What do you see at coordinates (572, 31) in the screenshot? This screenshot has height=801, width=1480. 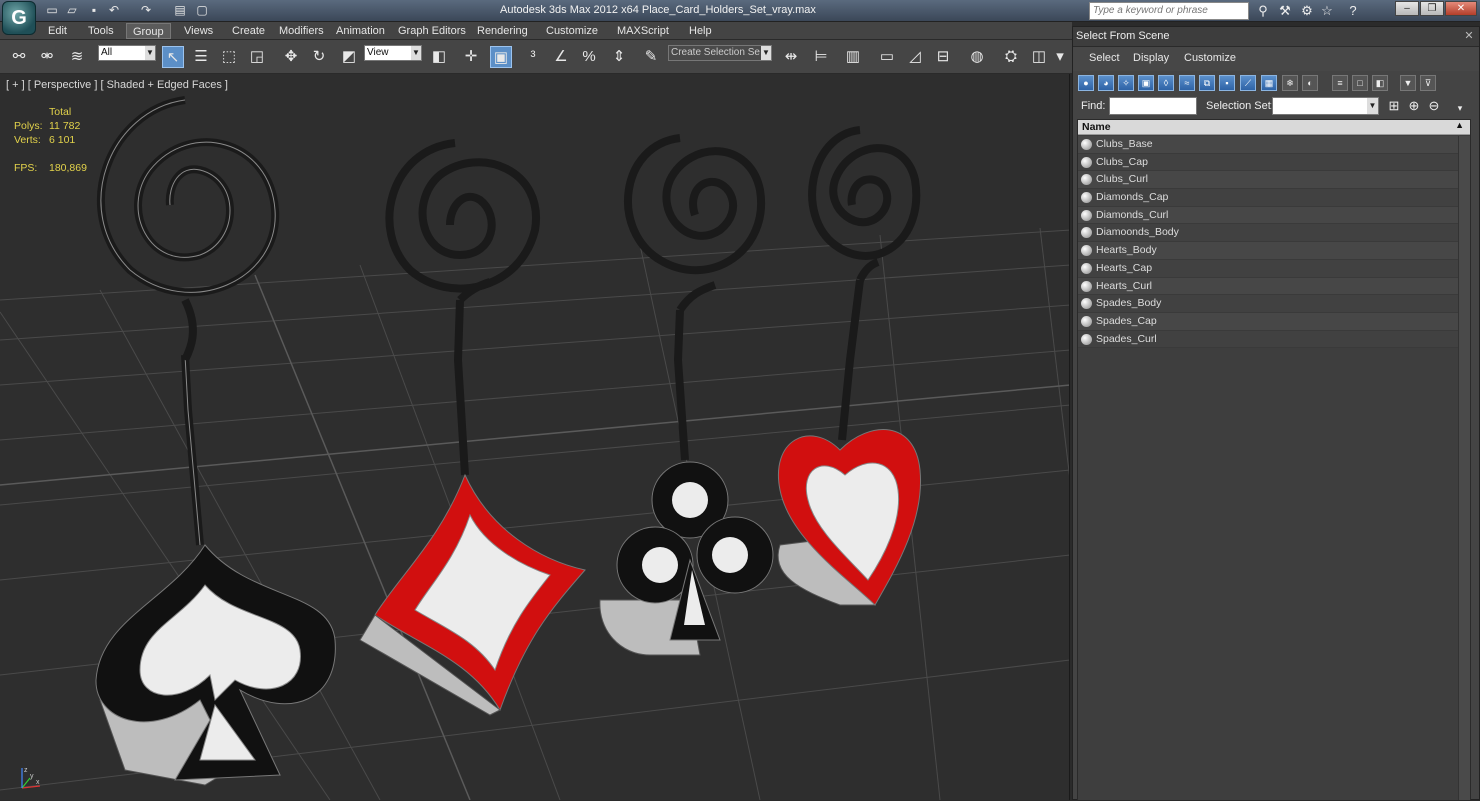 I see `menu-customize: Customize` at bounding box center [572, 31].